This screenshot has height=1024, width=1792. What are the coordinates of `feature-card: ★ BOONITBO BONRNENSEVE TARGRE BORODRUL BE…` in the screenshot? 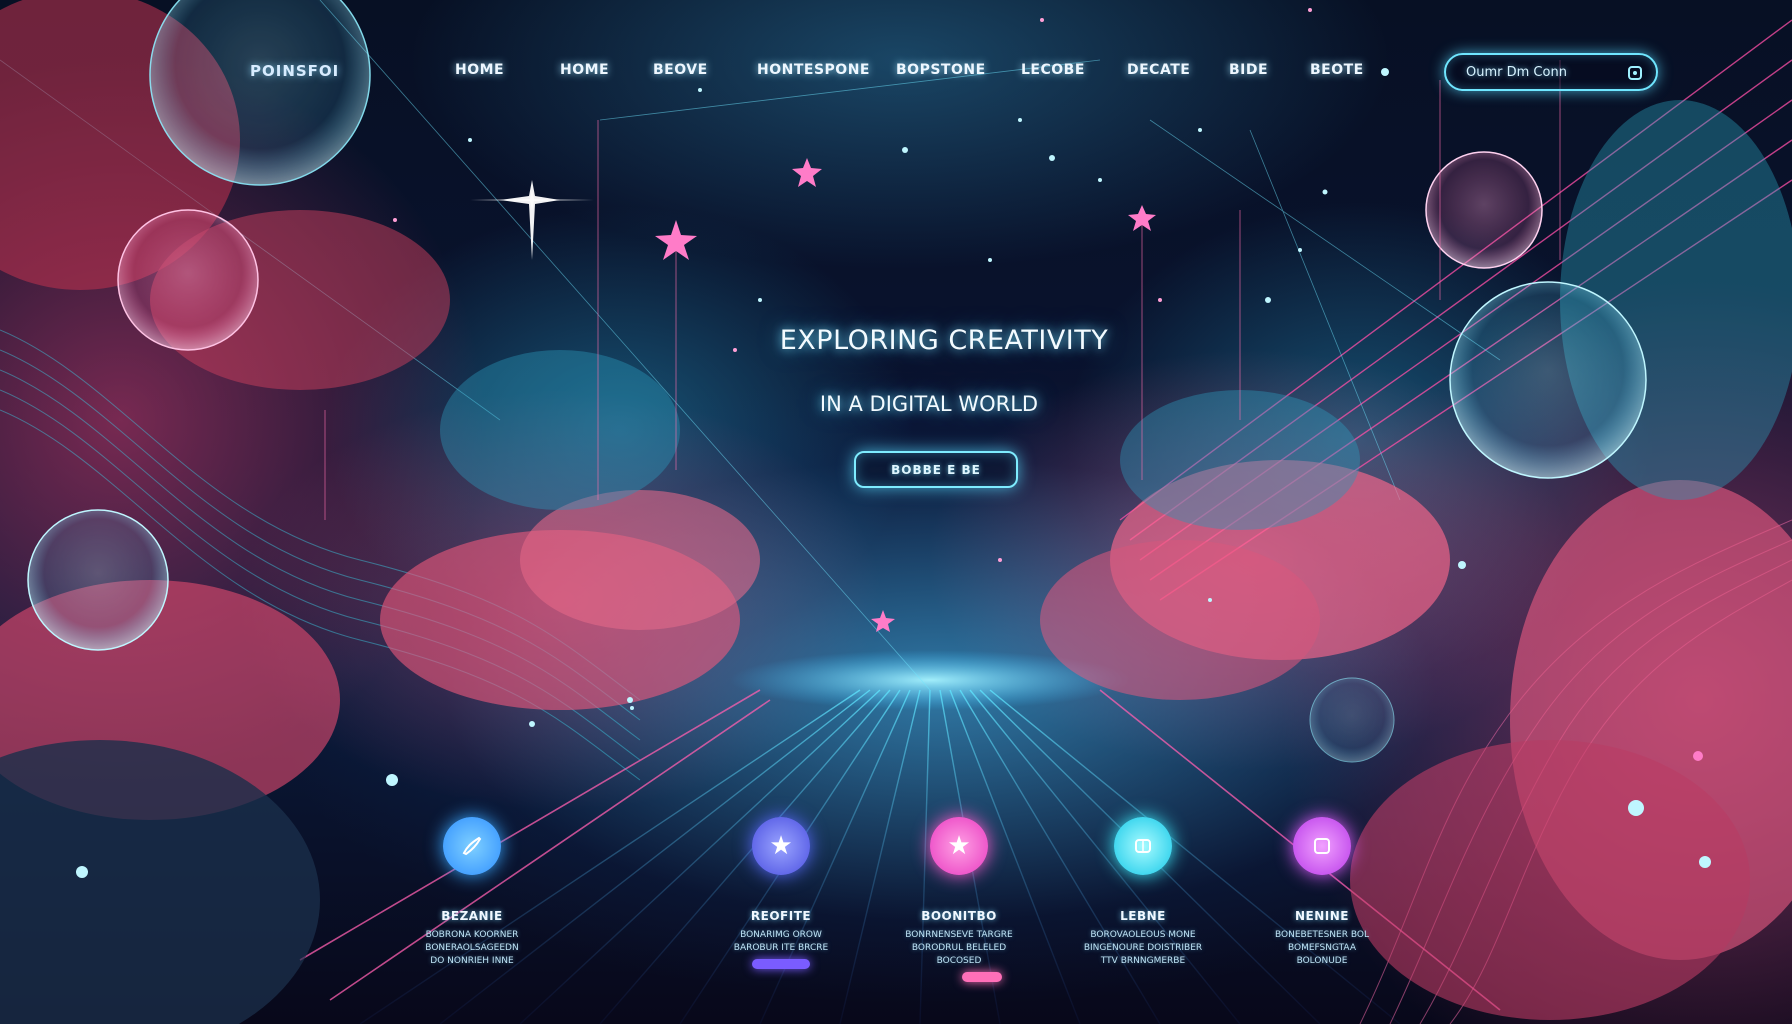 It's located at (959, 899).